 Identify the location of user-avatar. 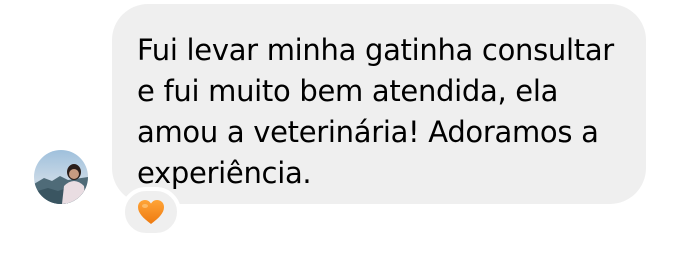
(61, 177).